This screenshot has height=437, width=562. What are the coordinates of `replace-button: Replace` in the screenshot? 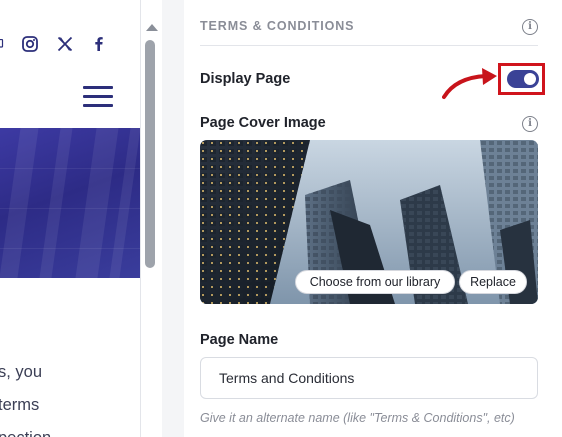 It's located at (493, 282).